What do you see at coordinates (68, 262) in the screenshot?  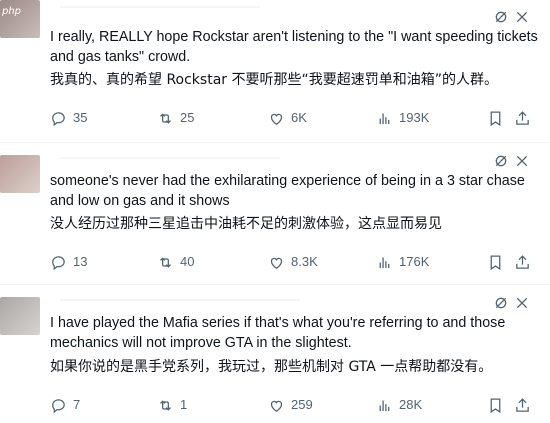 I see `reply-button: 13` at bounding box center [68, 262].